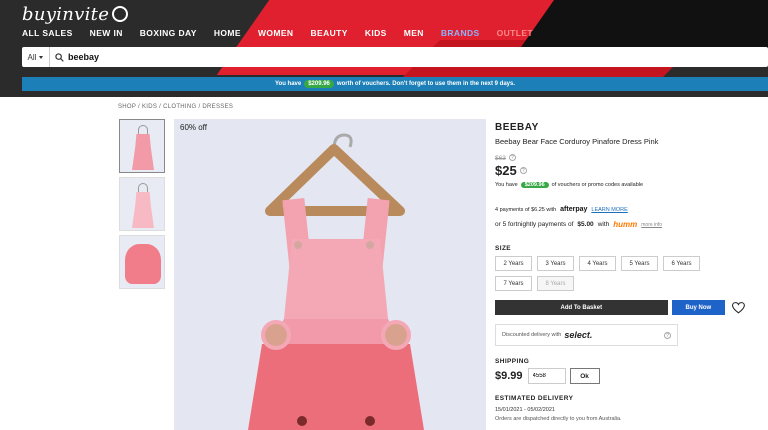 This screenshot has height=430, width=768. I want to click on size-5-years: 5 Years, so click(639, 263).